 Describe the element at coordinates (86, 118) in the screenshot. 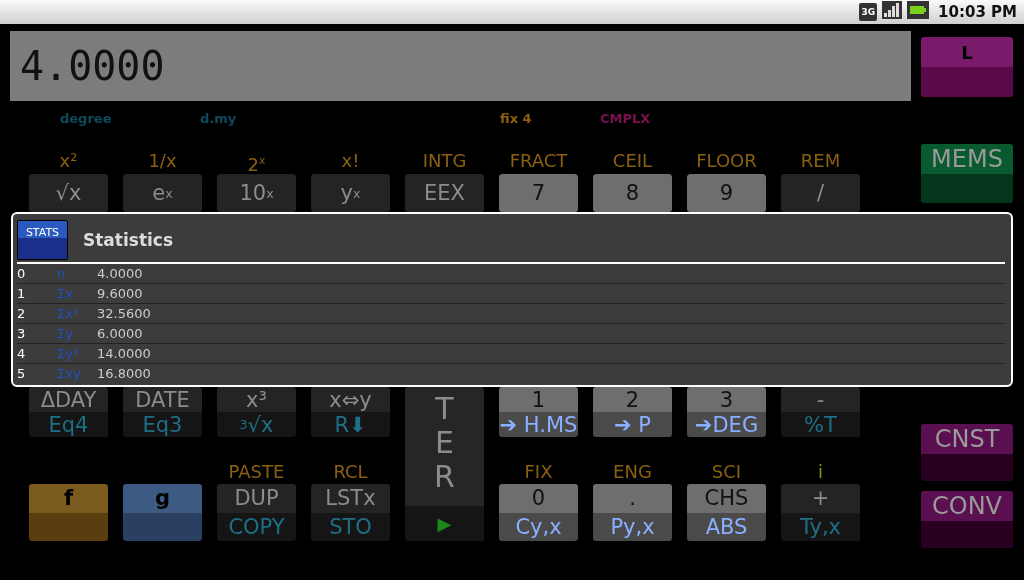

I see `mode-indicator: degree` at that location.